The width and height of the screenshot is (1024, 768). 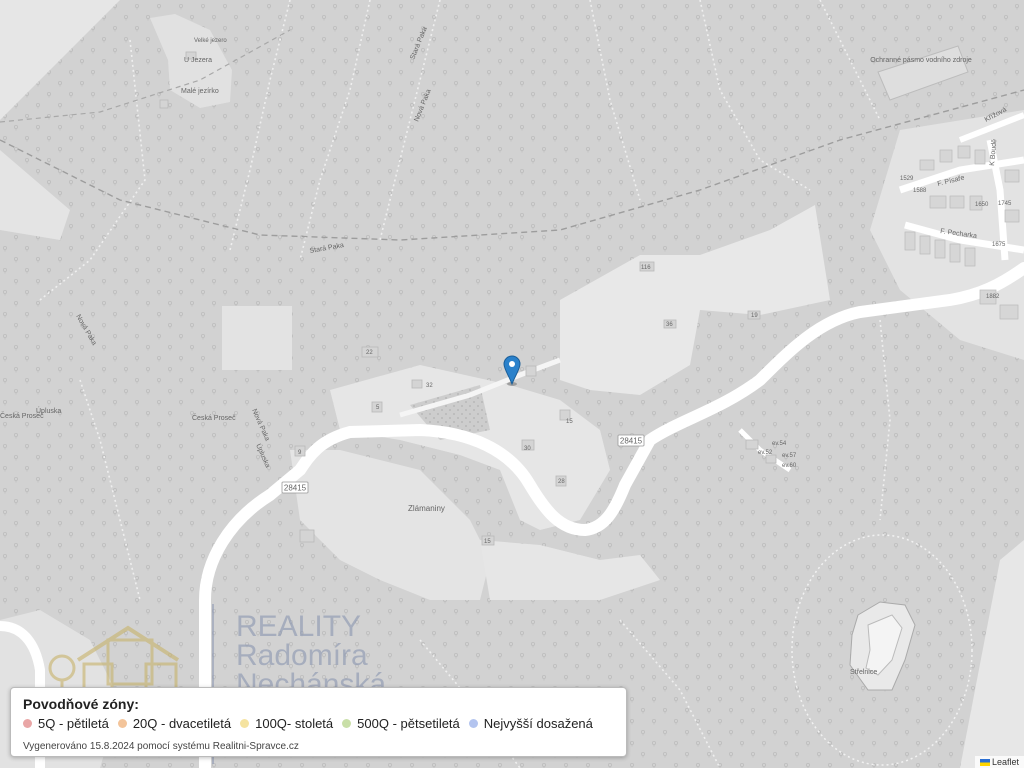 I want to click on house-number: 22, so click(x=369, y=353).